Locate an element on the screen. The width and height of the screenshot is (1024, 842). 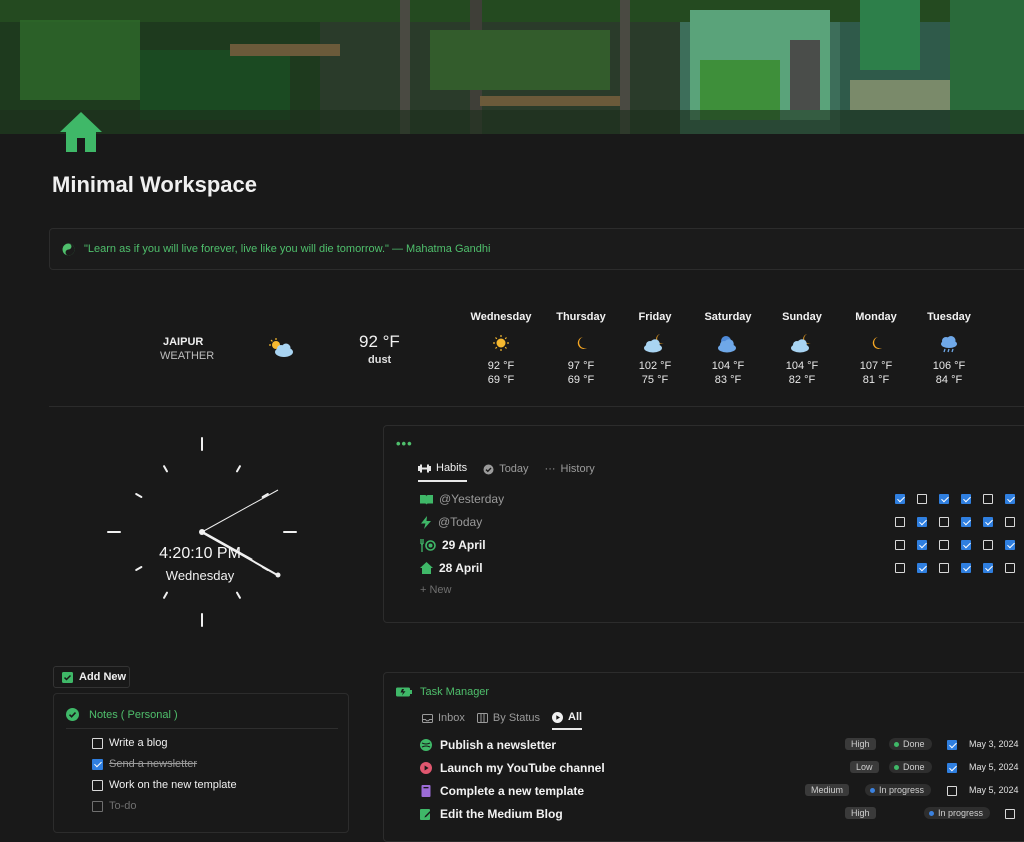
play-circle-icon is located at coordinates (557, 717).